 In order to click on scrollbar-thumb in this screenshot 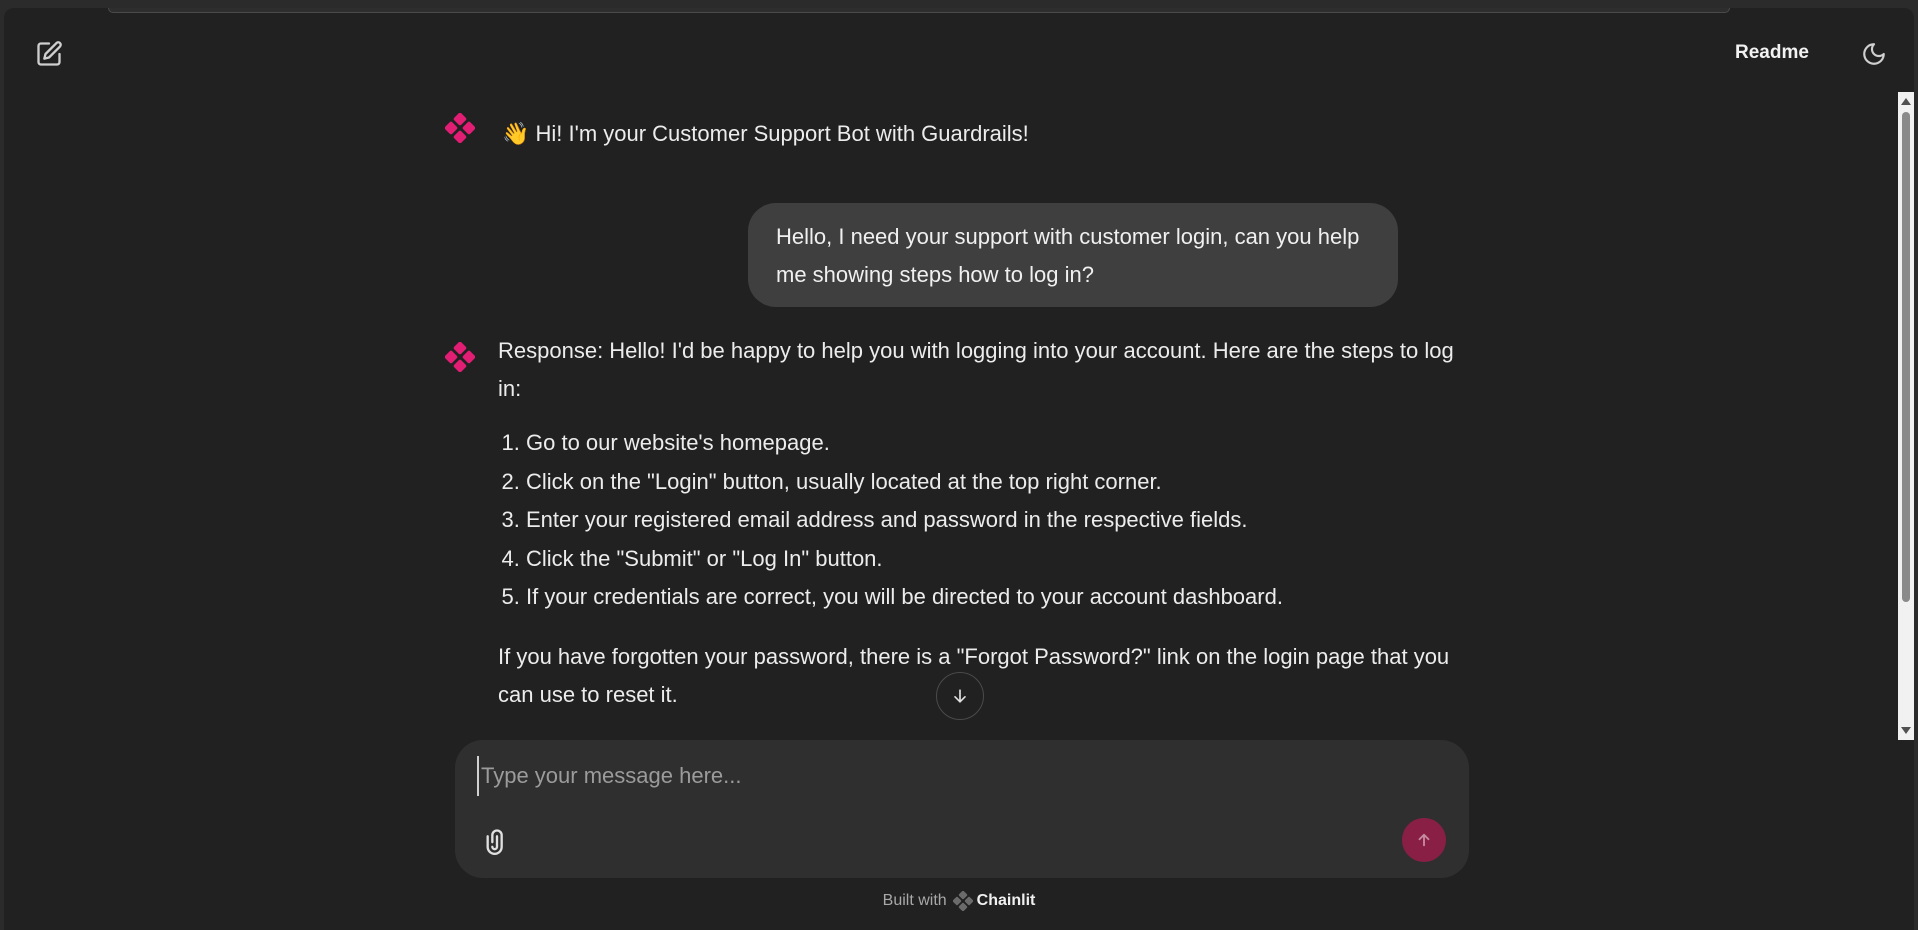, I will do `click(1906, 357)`.